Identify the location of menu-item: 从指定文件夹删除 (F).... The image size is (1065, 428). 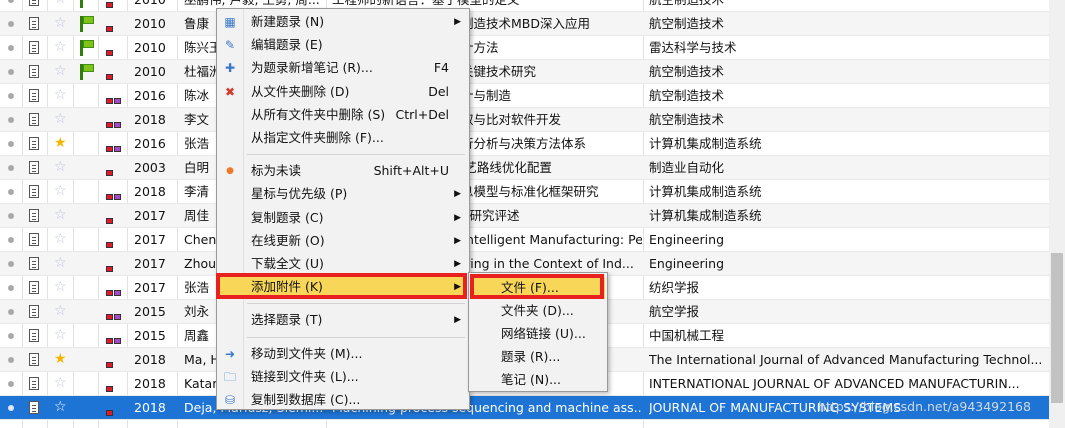
(343, 138).